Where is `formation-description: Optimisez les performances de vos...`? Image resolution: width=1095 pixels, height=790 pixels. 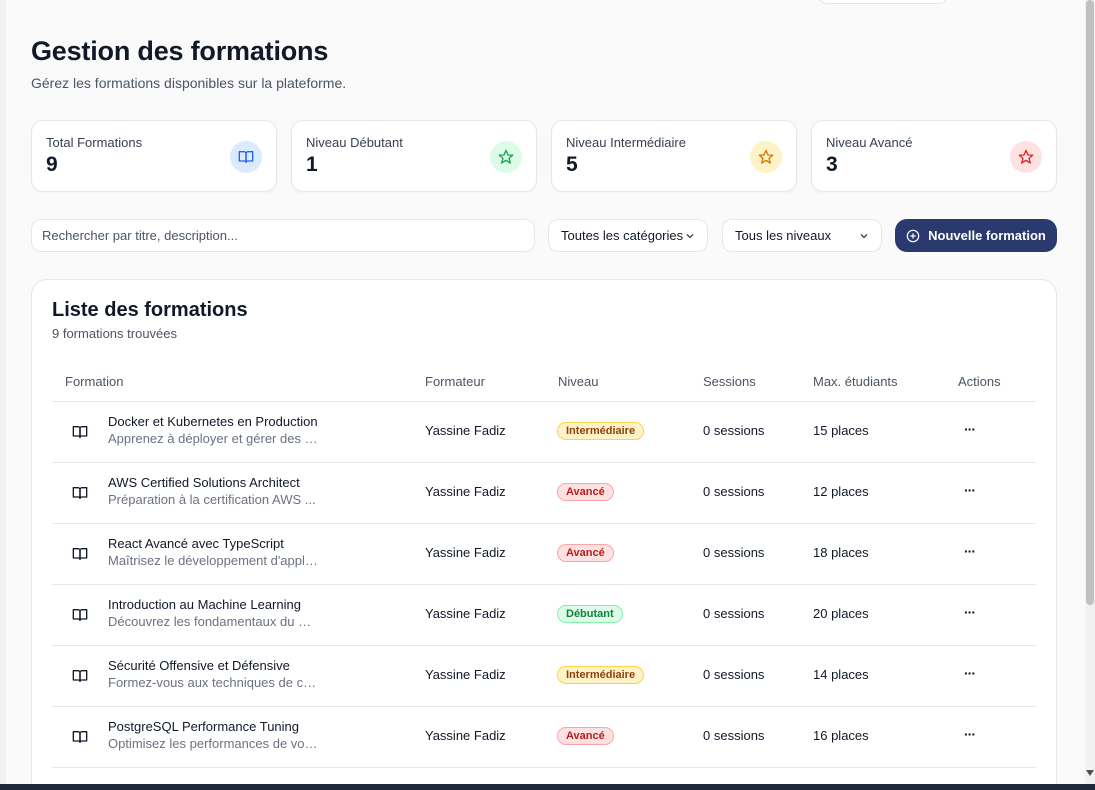 formation-description: Optimisez les performances de vos... is located at coordinates (213, 743).